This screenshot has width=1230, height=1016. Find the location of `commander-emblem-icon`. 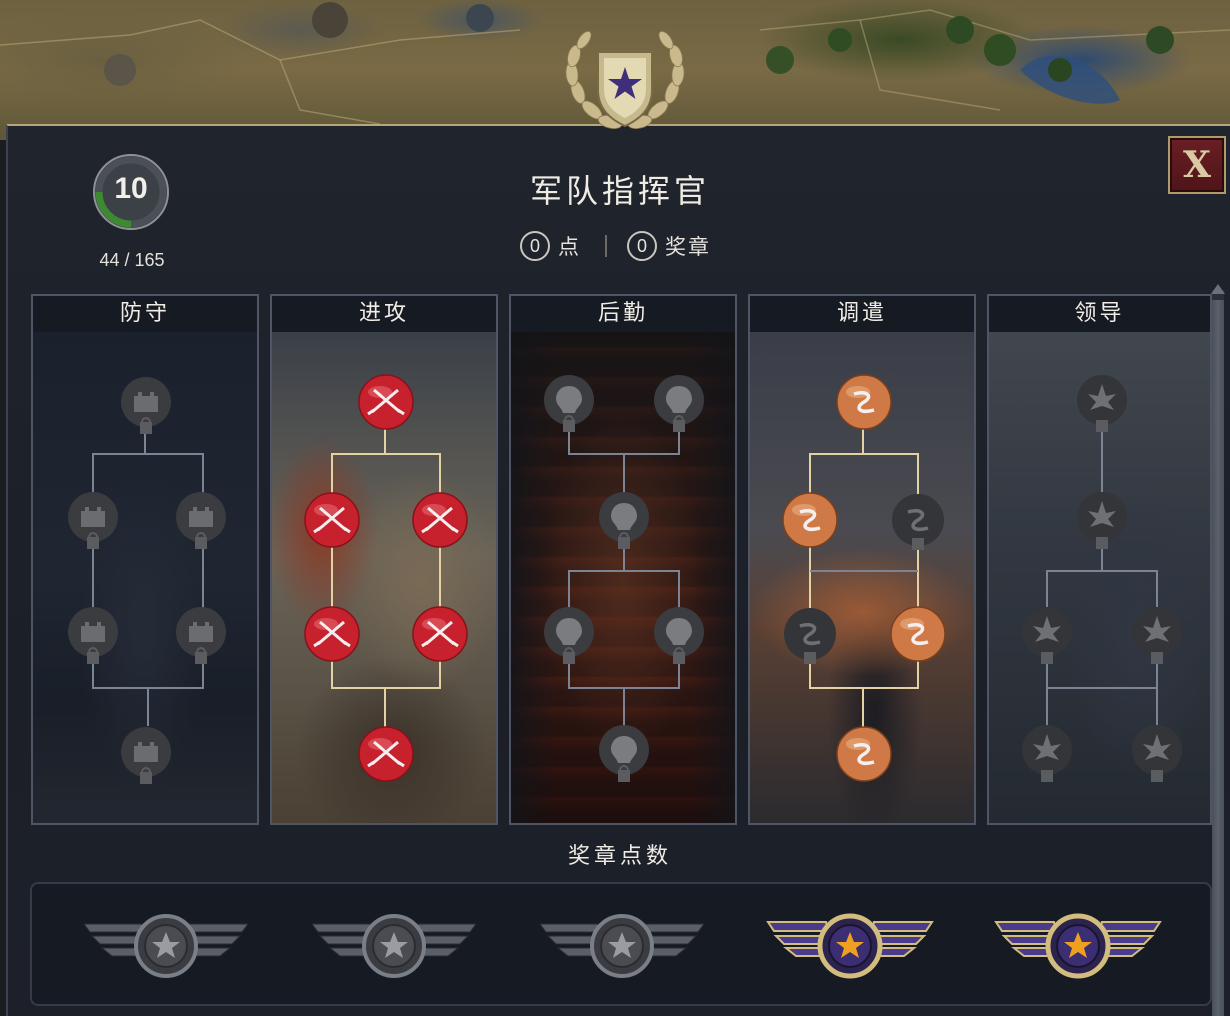

commander-emblem-icon is located at coordinates (625, 79).